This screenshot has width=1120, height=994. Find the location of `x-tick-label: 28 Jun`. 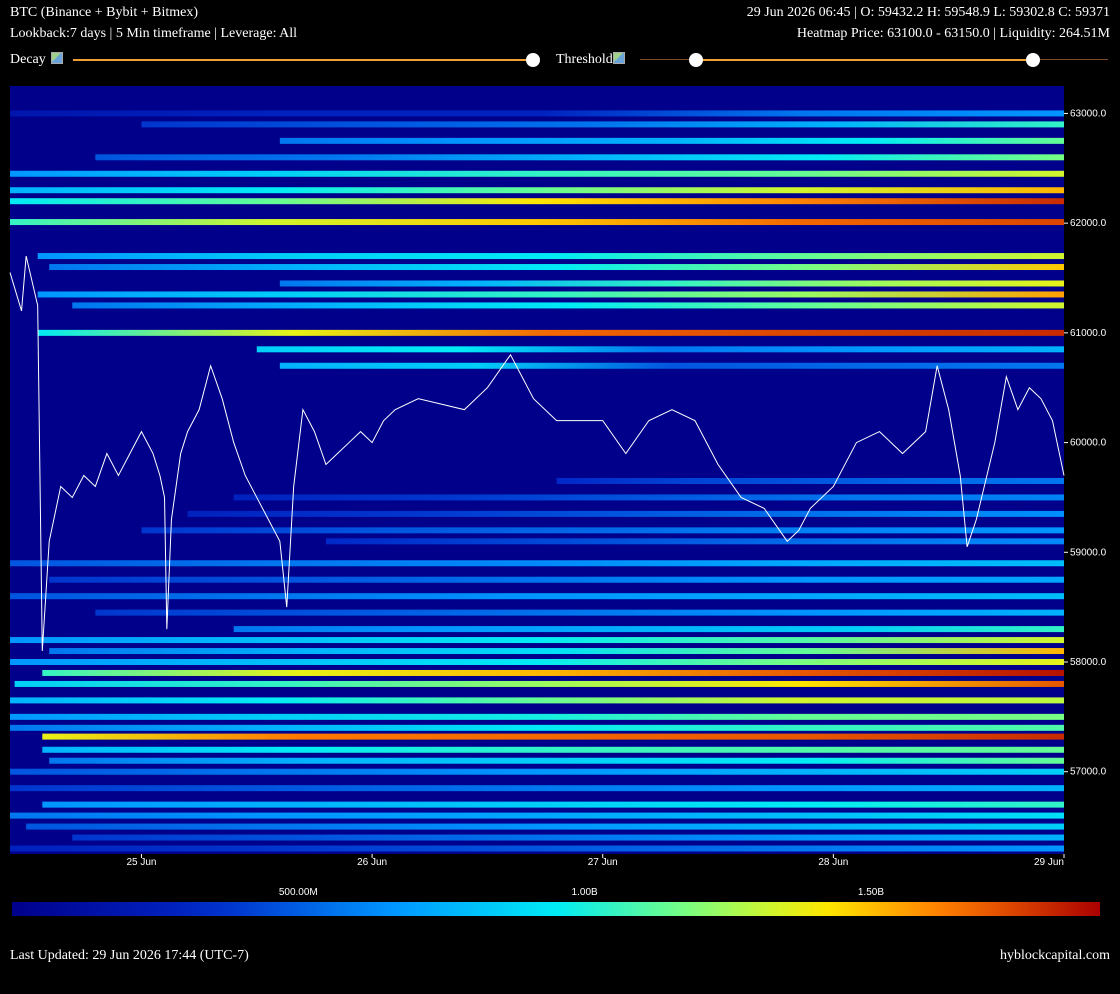

x-tick-label: 28 Jun is located at coordinates (833, 862).